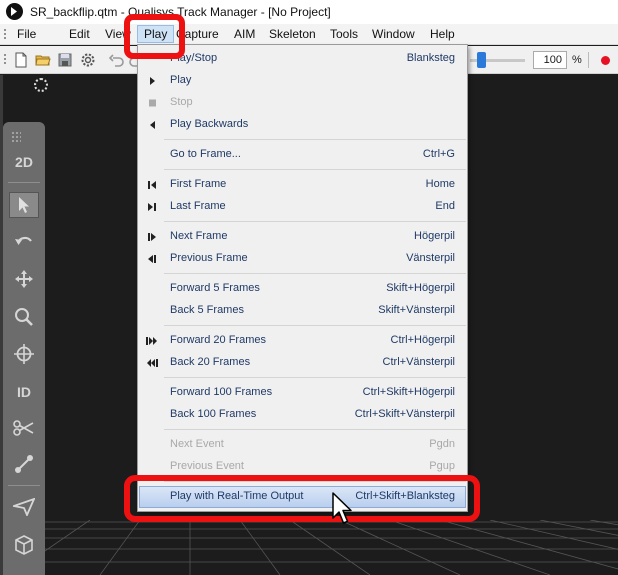  What do you see at coordinates (418, 362) in the screenshot?
I see `menu-item-shortcut: Ctrl+Vänsterpil` at bounding box center [418, 362].